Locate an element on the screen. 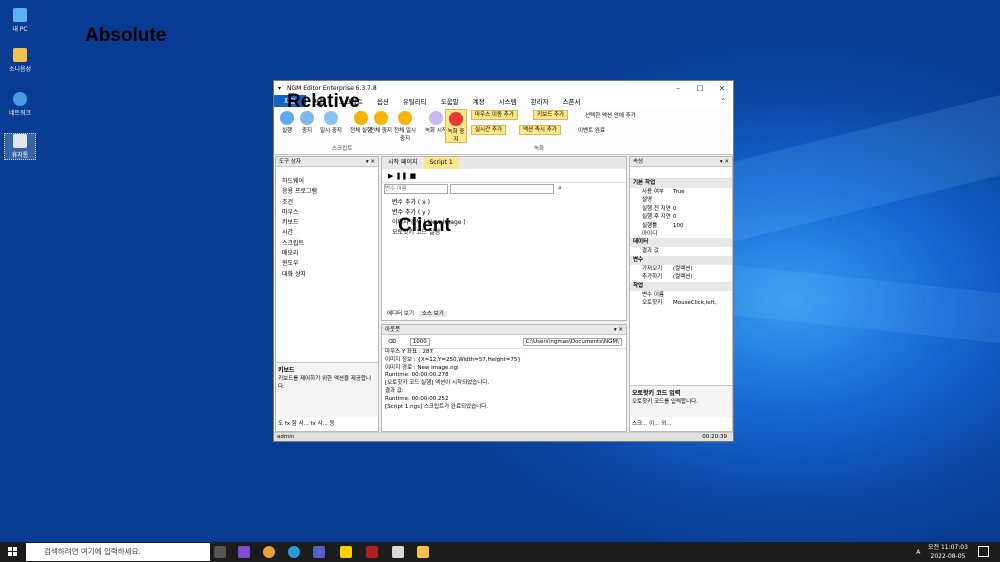  desktop-icon-pc: 내 PC is located at coordinates (20, 20).